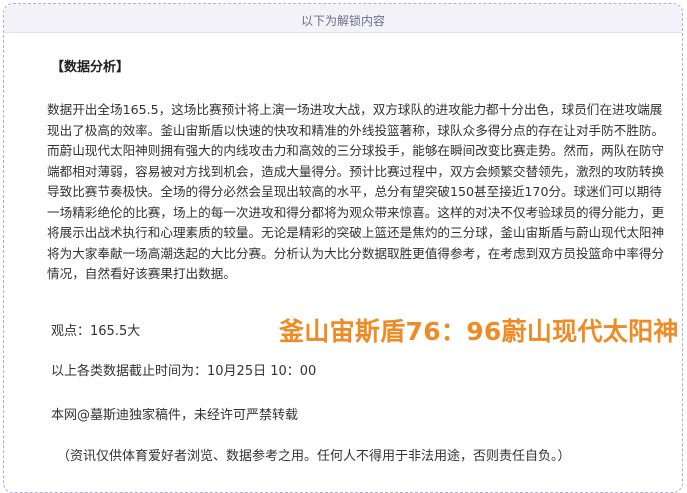 The width and height of the screenshot is (687, 493). I want to click on panel-title: 以下为解锁内容, so click(342, 21).